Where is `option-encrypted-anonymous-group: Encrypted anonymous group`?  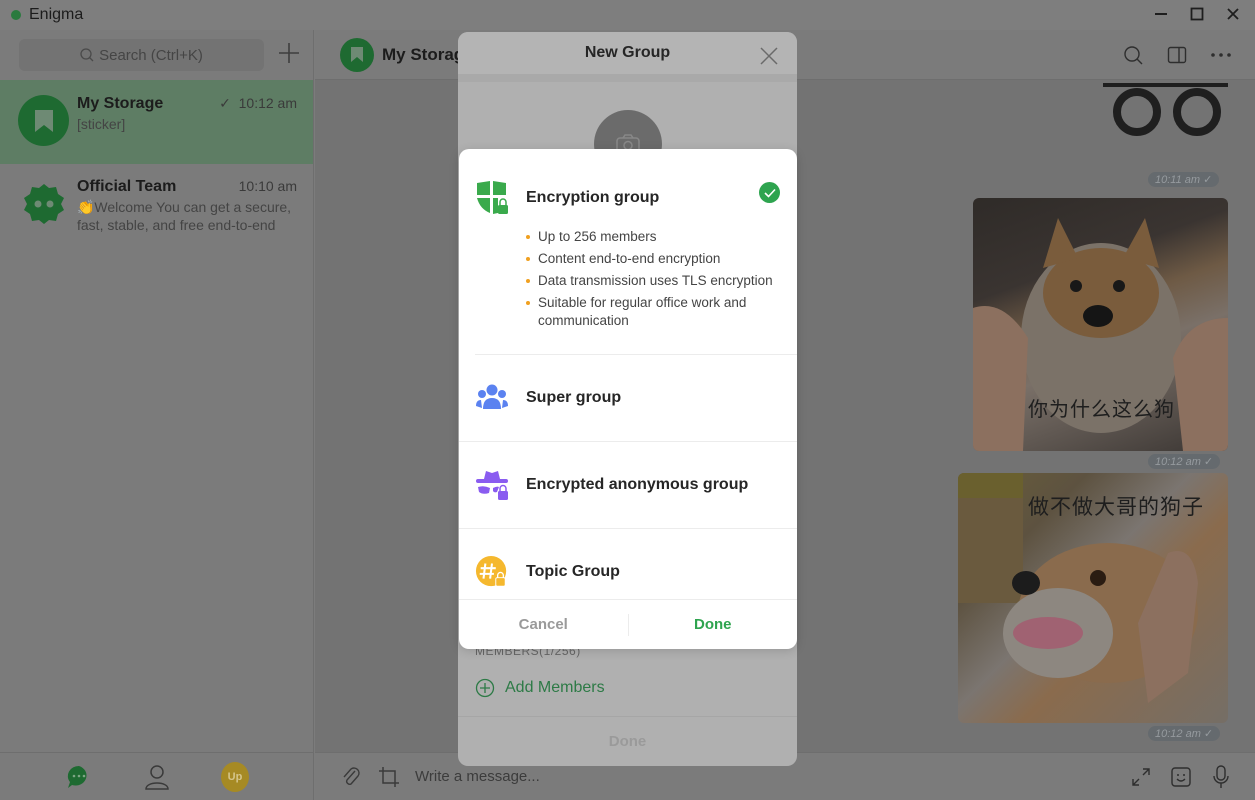 option-encrypted-anonymous-group: Encrypted anonymous group is located at coordinates (628, 485).